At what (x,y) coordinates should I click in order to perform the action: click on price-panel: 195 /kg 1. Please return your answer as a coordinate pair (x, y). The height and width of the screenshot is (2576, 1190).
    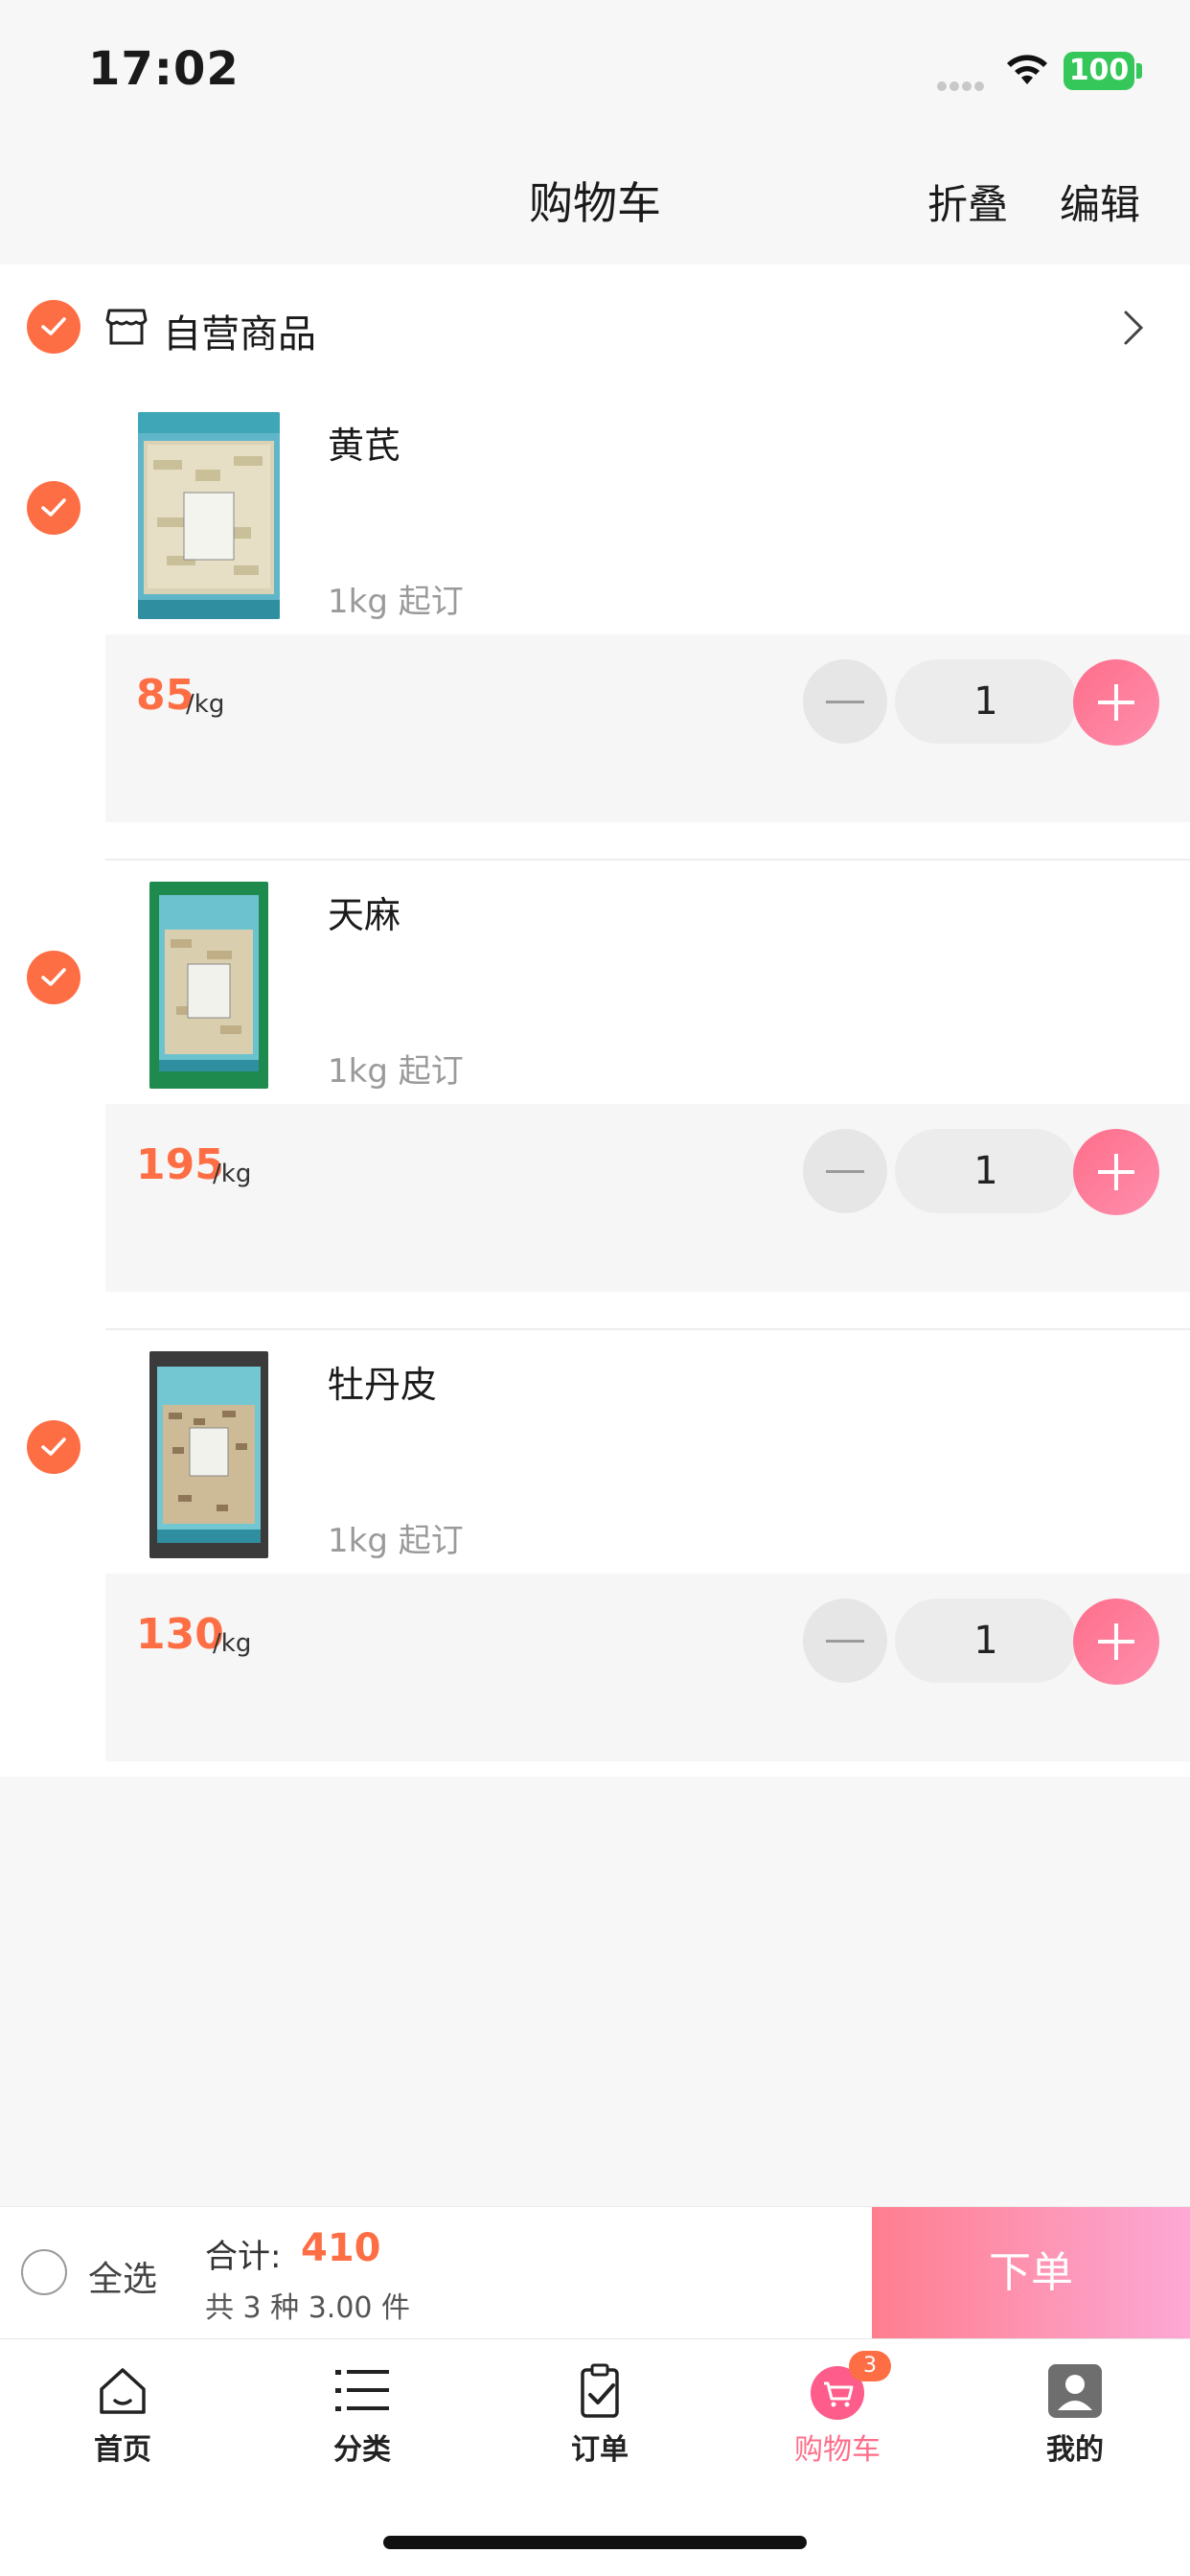
    Looking at the image, I should click on (648, 1198).